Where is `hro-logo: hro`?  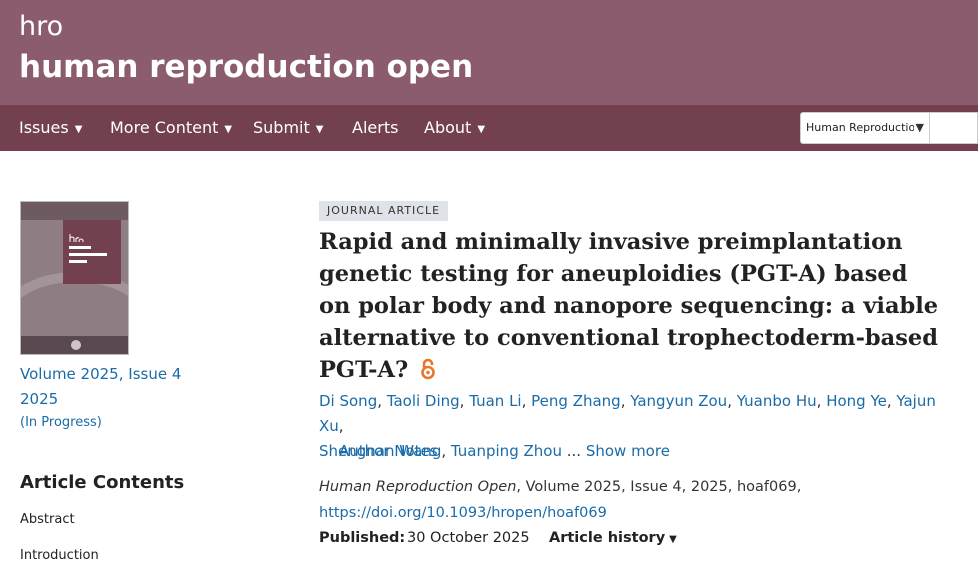 hro-logo: hro is located at coordinates (41, 27).